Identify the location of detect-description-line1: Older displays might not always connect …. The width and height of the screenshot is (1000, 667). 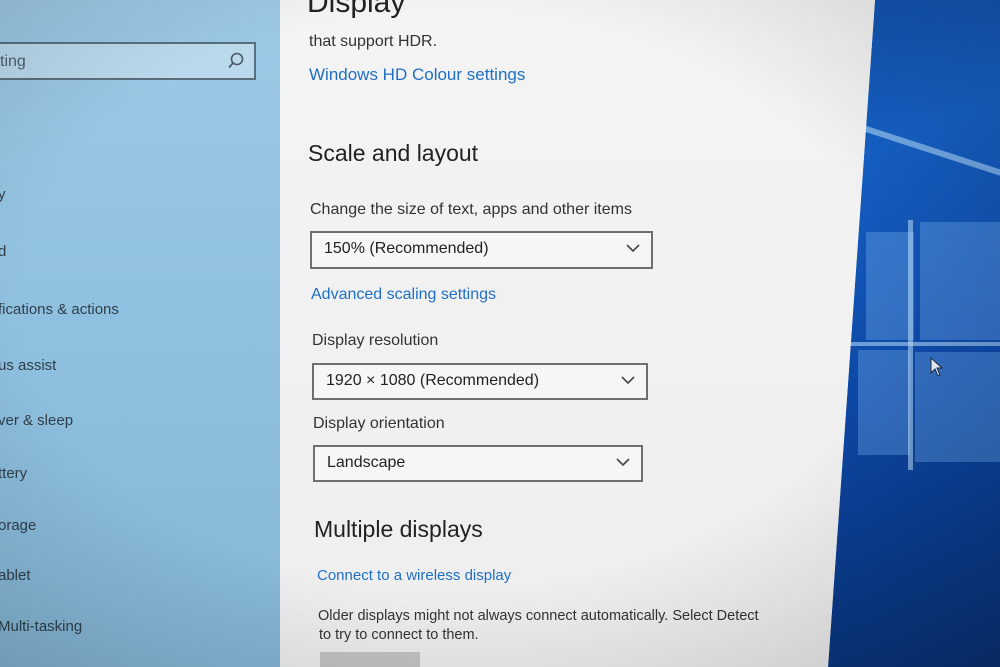
(538, 616).